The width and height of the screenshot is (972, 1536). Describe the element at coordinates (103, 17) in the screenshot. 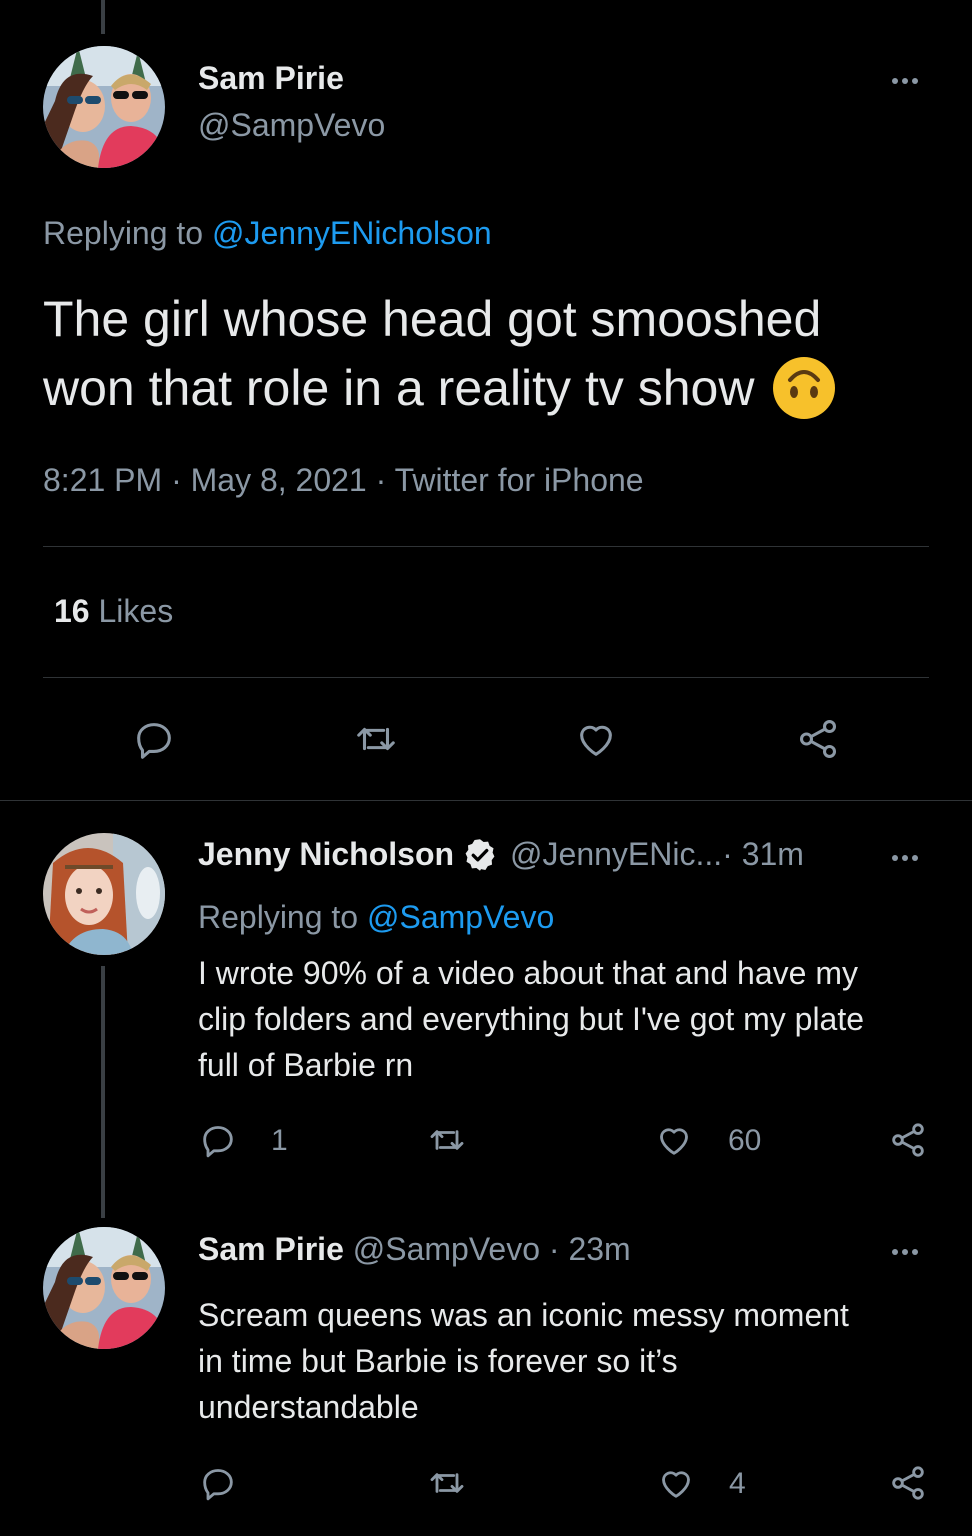

I see `thread-line-top` at that location.